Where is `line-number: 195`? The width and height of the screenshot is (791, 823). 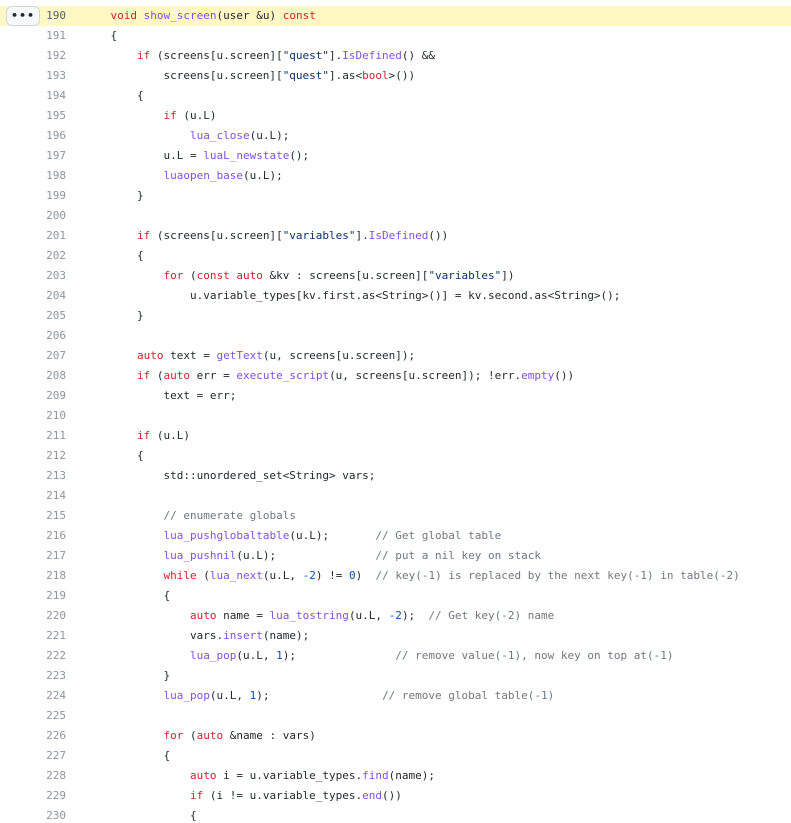
line-number: 195 is located at coordinates (48, 116).